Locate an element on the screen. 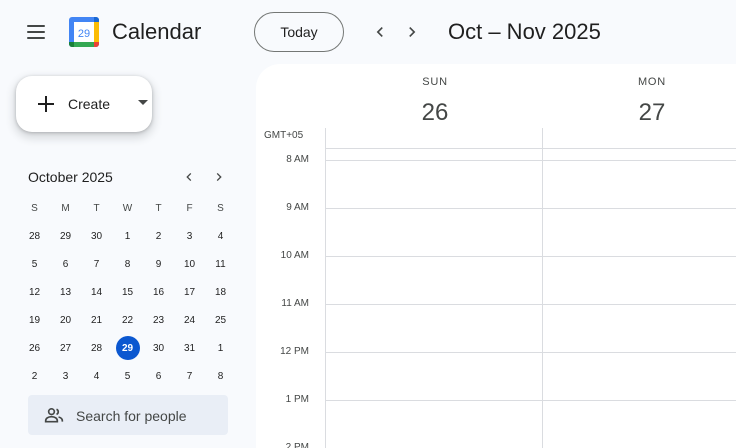 The height and width of the screenshot is (448, 736). calendar-logo-icon: 29 is located at coordinates (84, 32).